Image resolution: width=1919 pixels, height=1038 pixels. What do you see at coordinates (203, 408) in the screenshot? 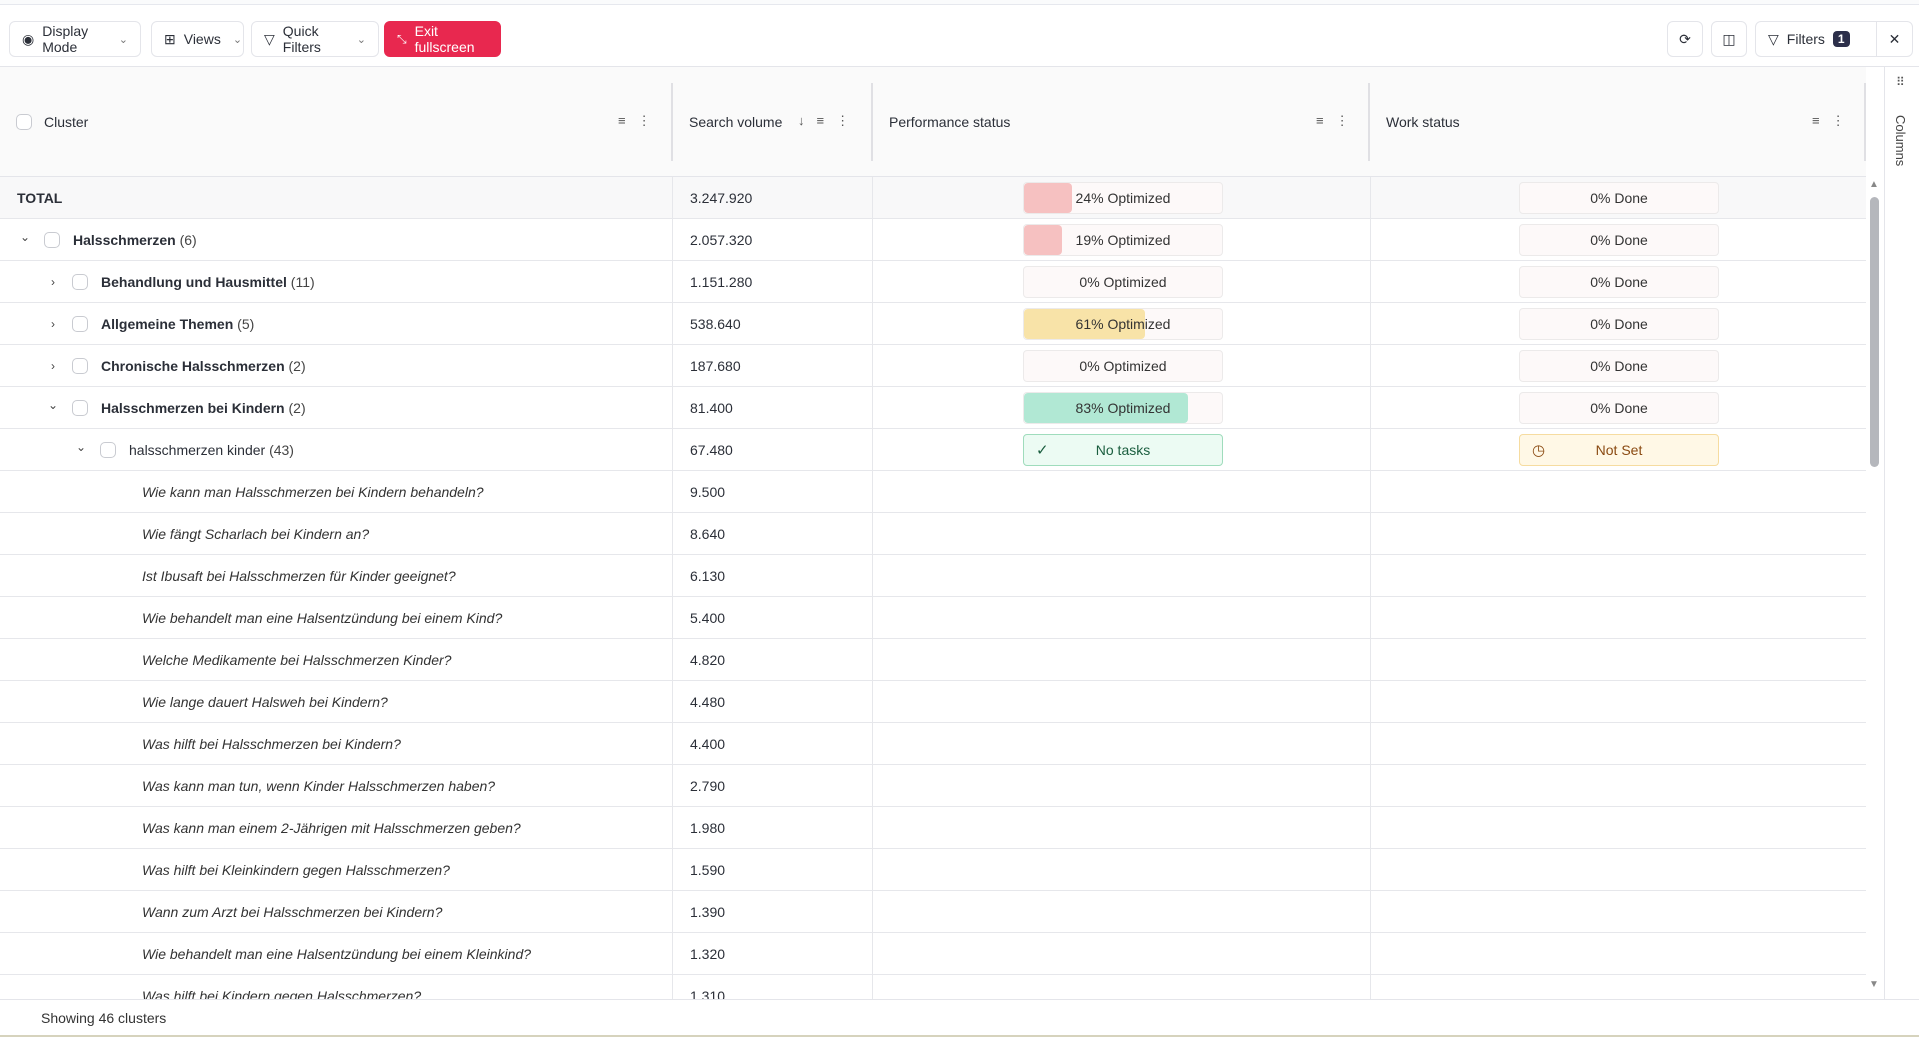
I see `cluster-name: Halsschmerzen bei Kindern (2)` at bounding box center [203, 408].